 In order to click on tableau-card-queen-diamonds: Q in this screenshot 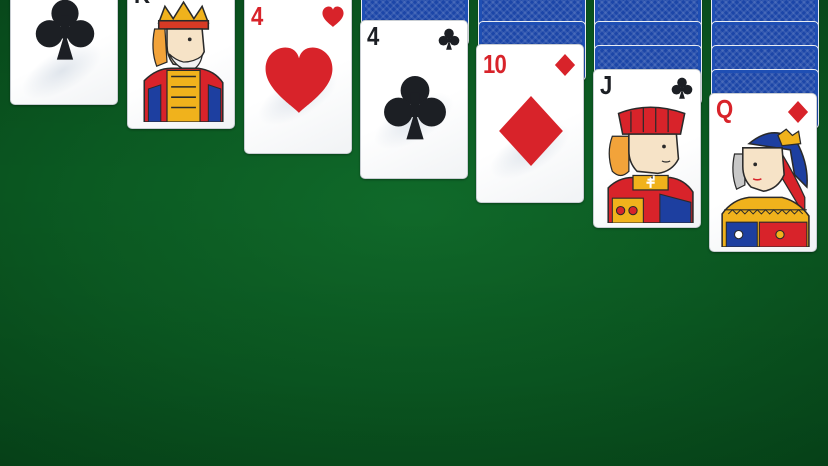, I will do `click(763, 172)`.